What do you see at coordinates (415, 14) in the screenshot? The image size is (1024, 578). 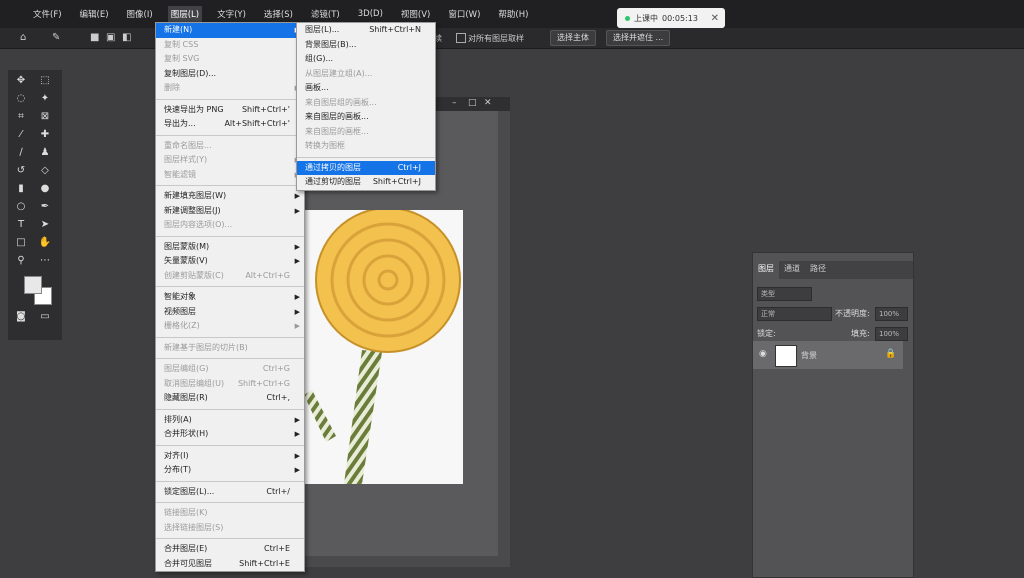 I see `menu-view: 视图(V)` at bounding box center [415, 14].